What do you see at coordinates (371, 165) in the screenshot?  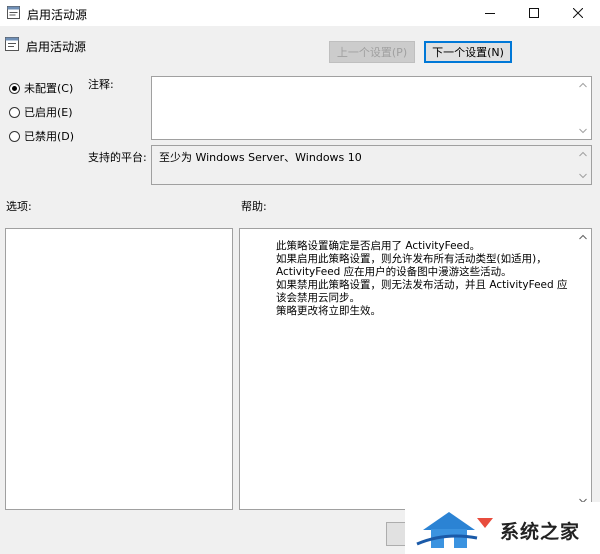 I see `platform-box: 至少为 Windows Server、Windows 10` at bounding box center [371, 165].